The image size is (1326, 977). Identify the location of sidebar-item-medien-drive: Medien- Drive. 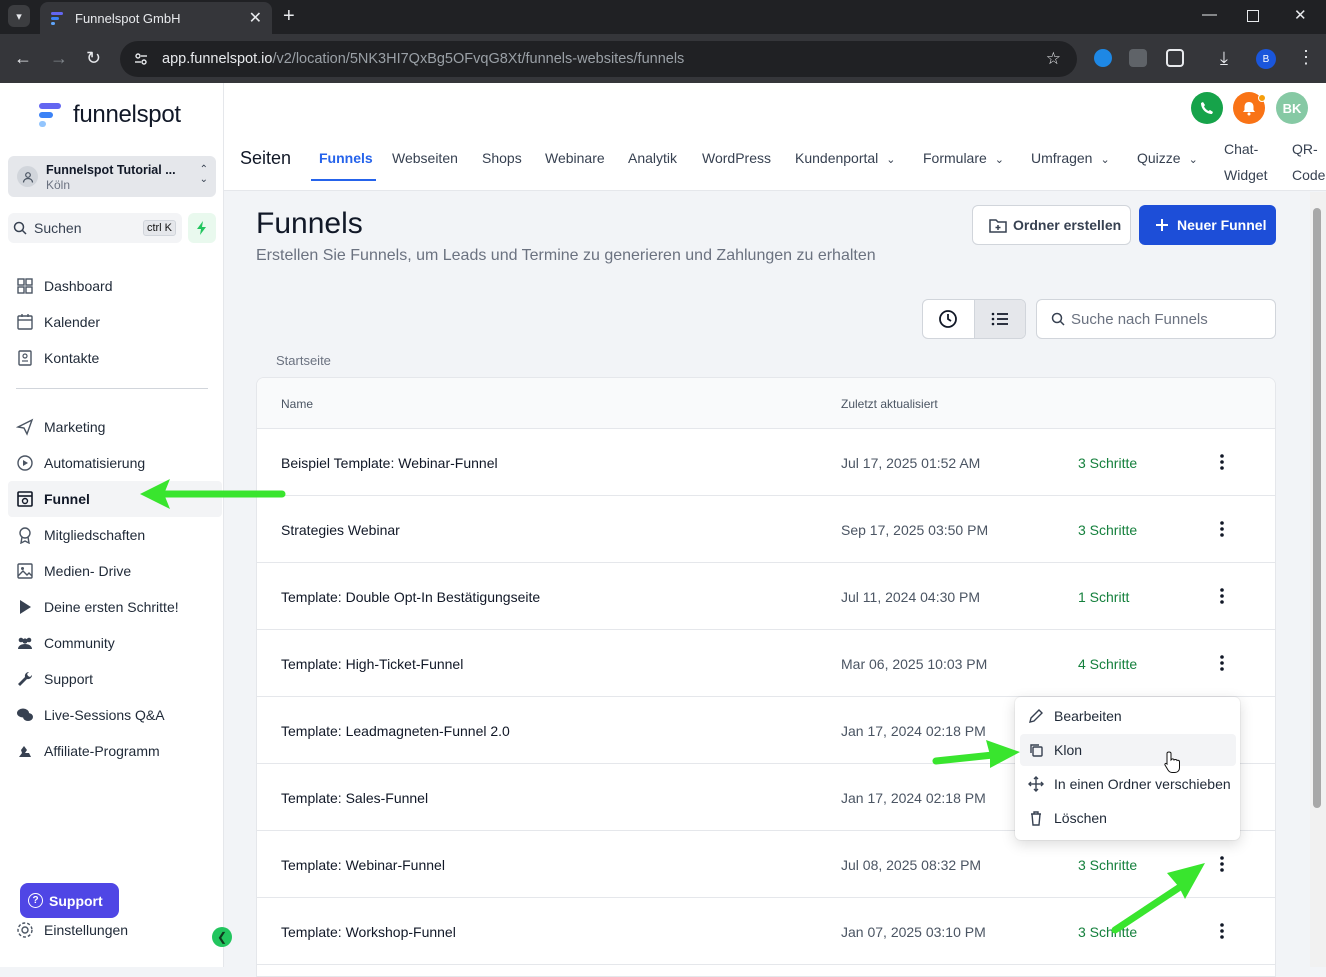
(115, 571).